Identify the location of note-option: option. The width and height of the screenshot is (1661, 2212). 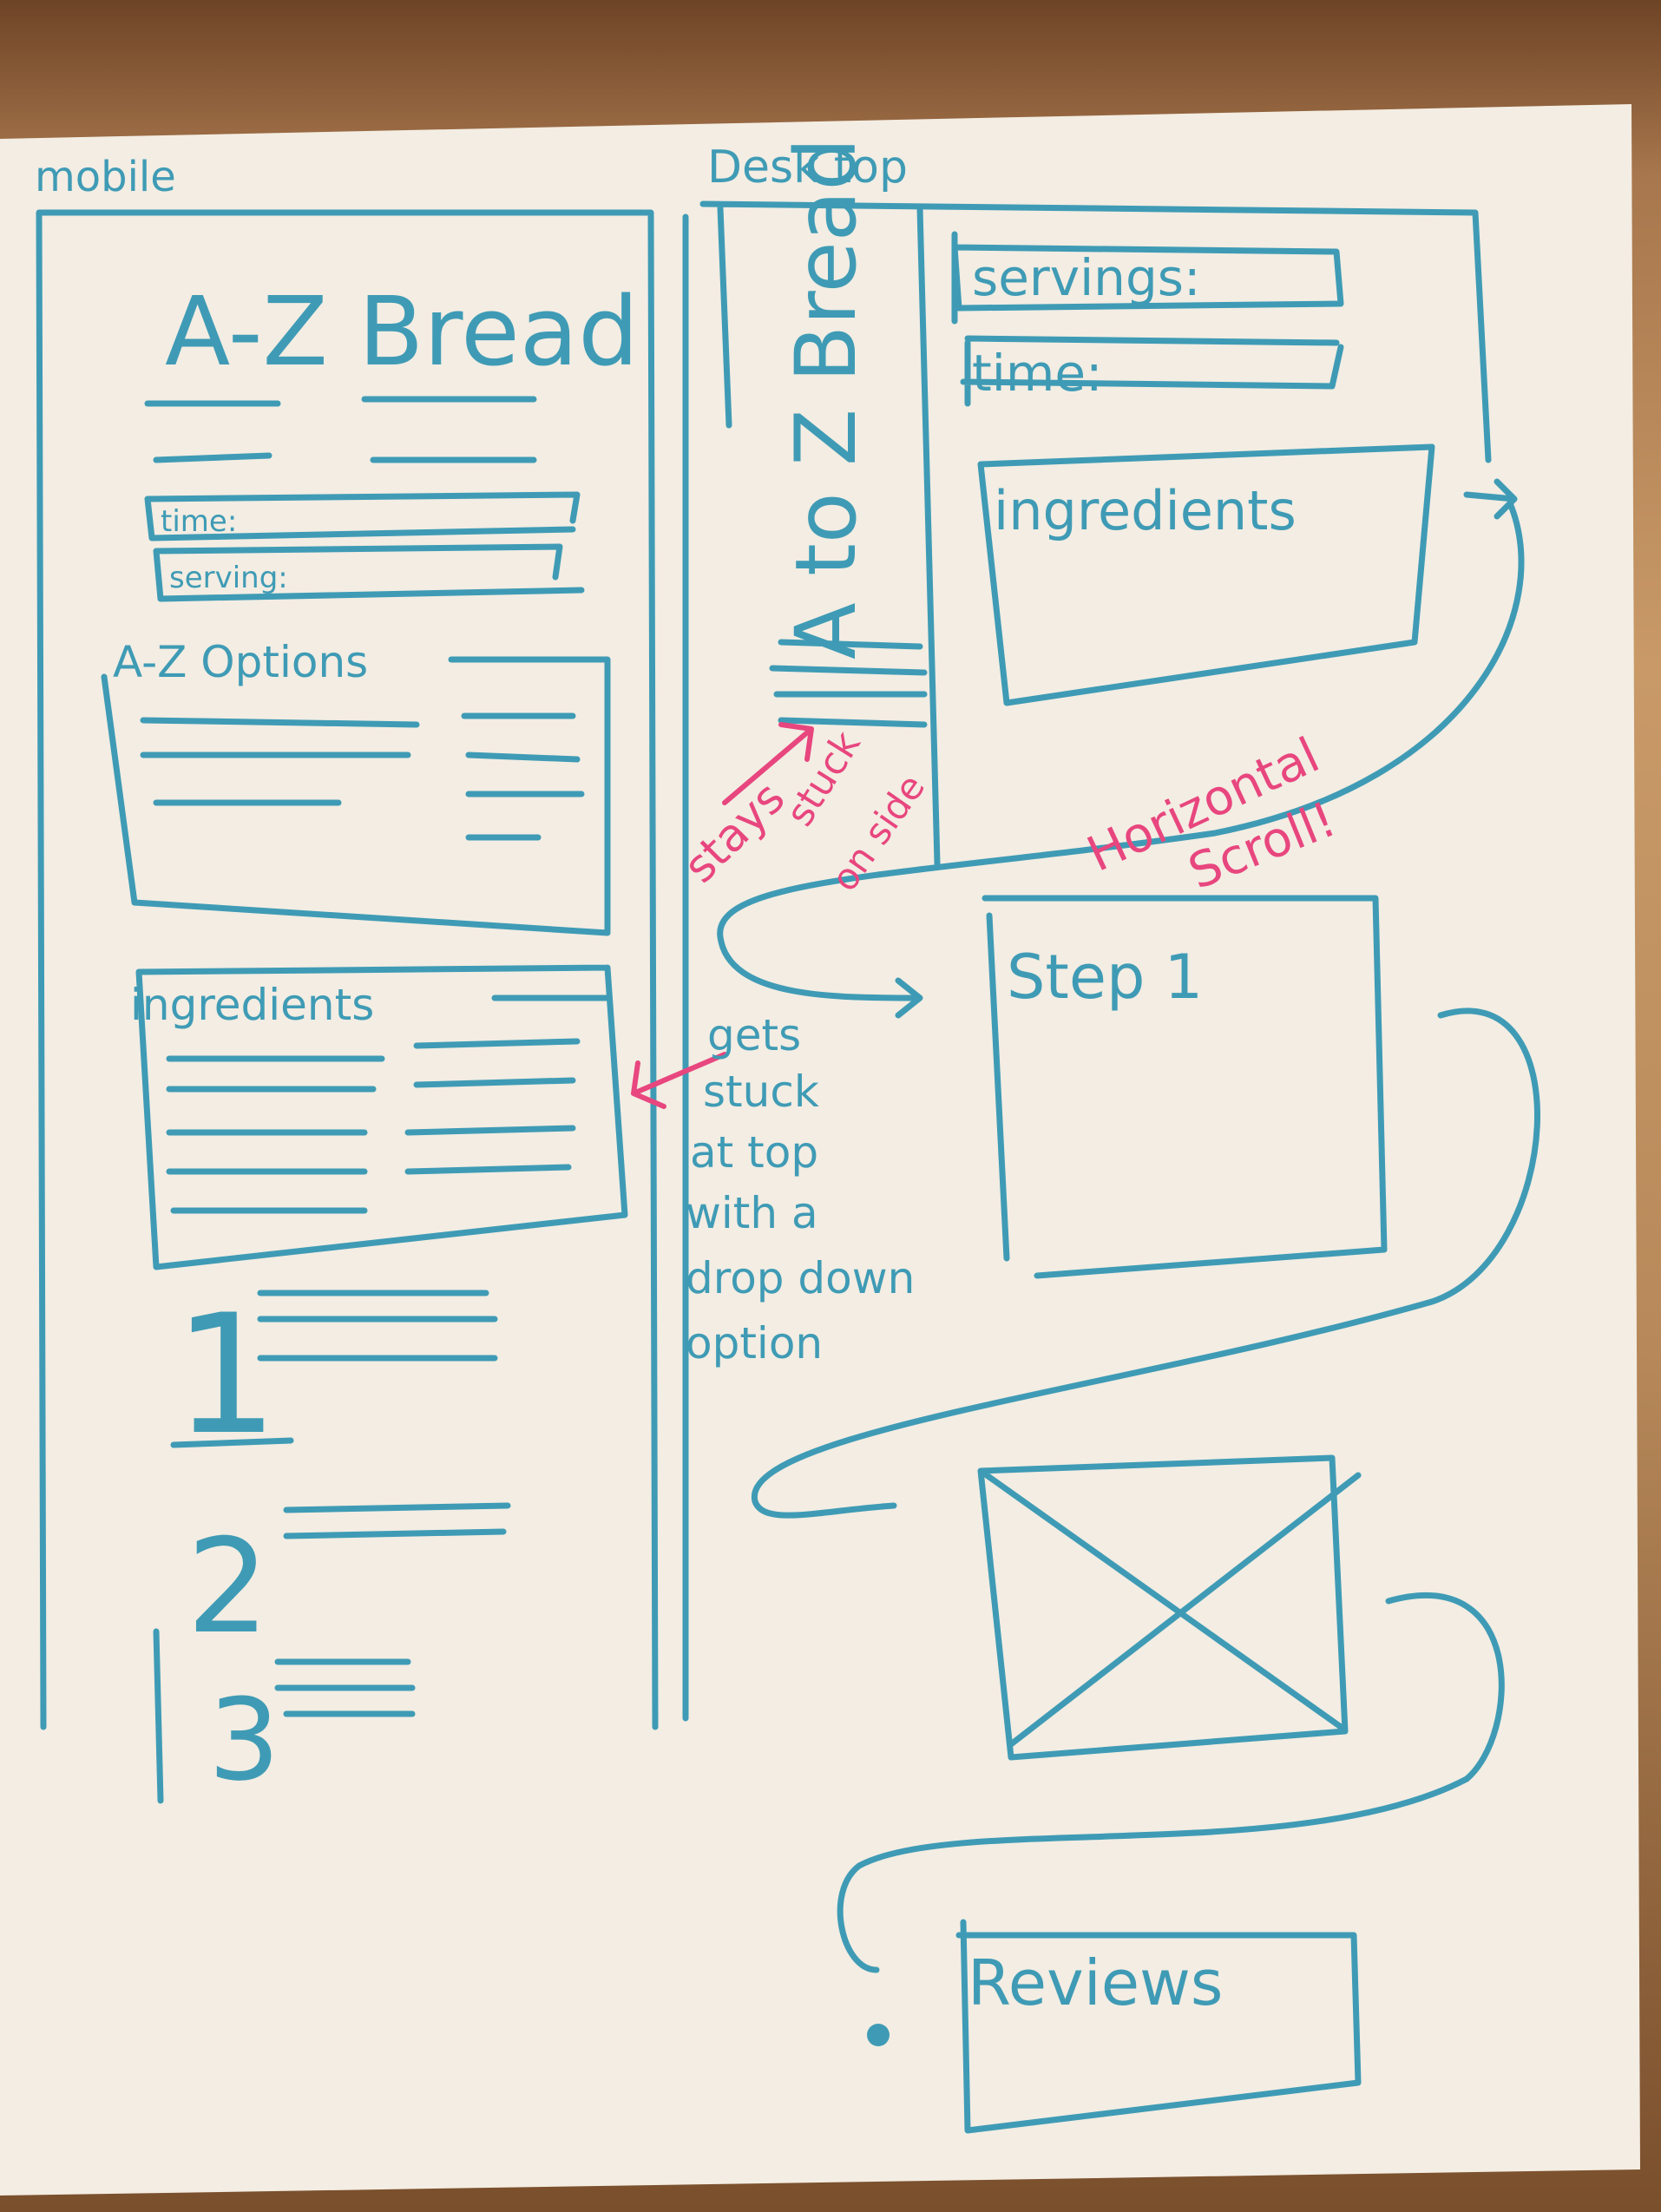
(754, 1343).